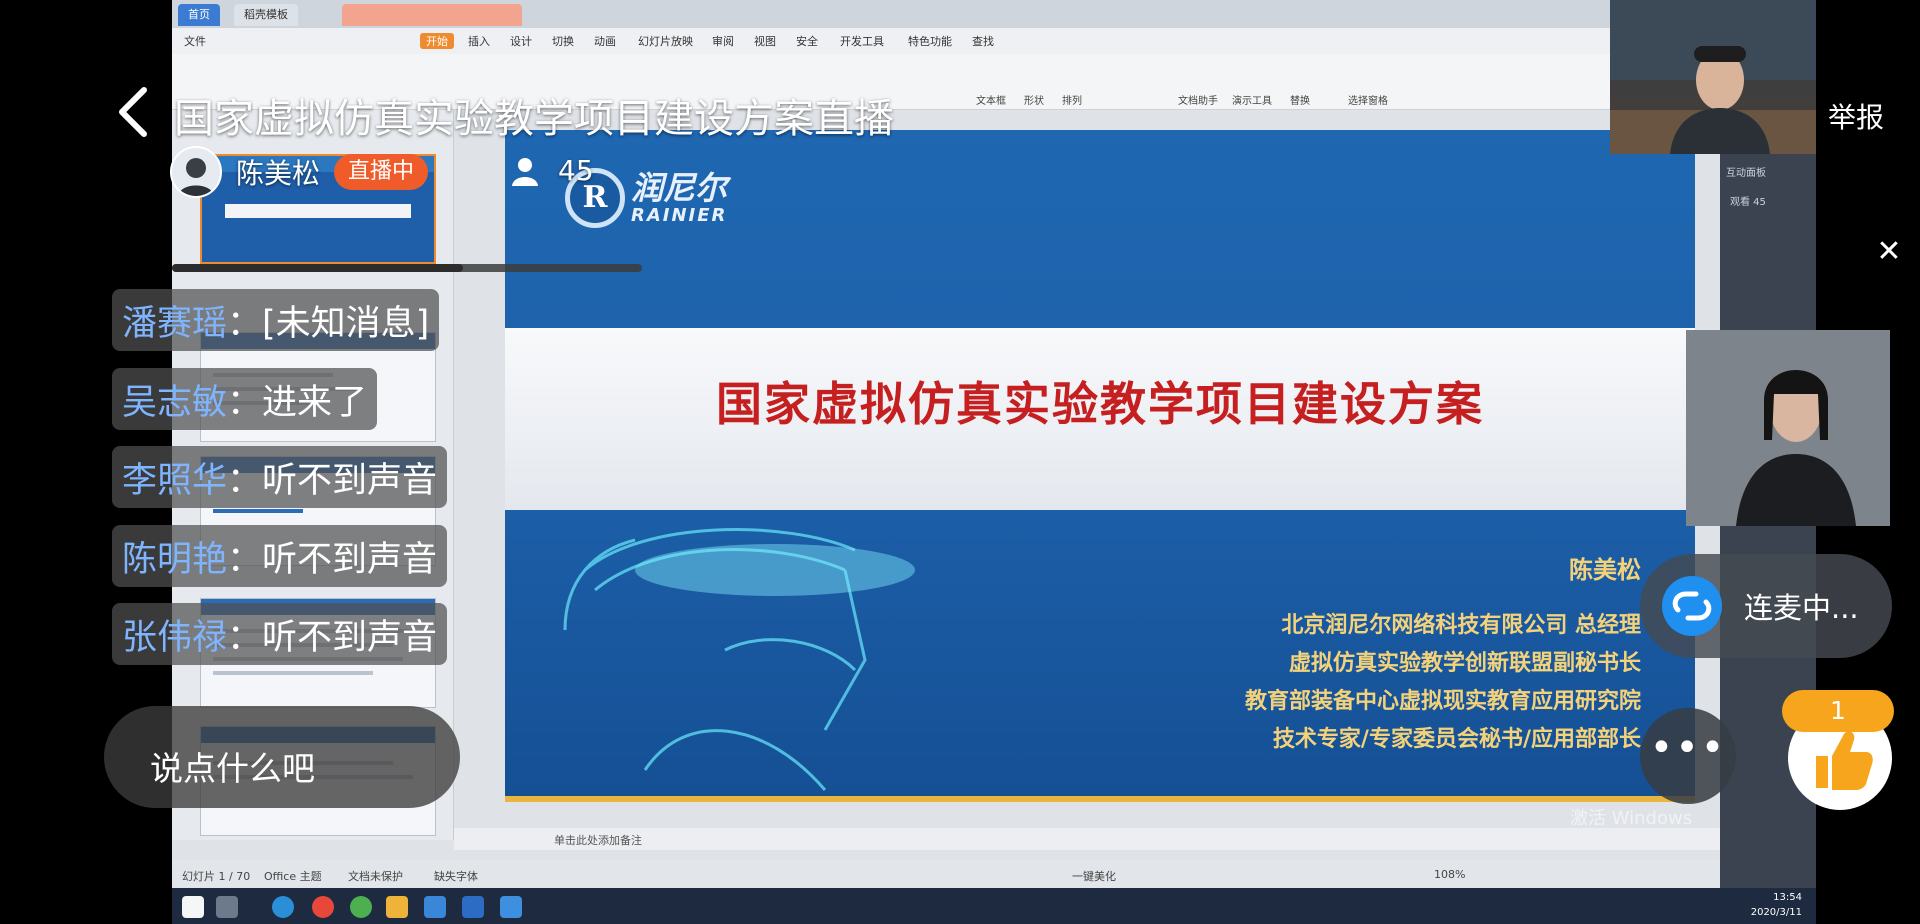 This screenshot has height=924, width=1920. I want to click on chat-user: 陈明艳, so click(175, 559).